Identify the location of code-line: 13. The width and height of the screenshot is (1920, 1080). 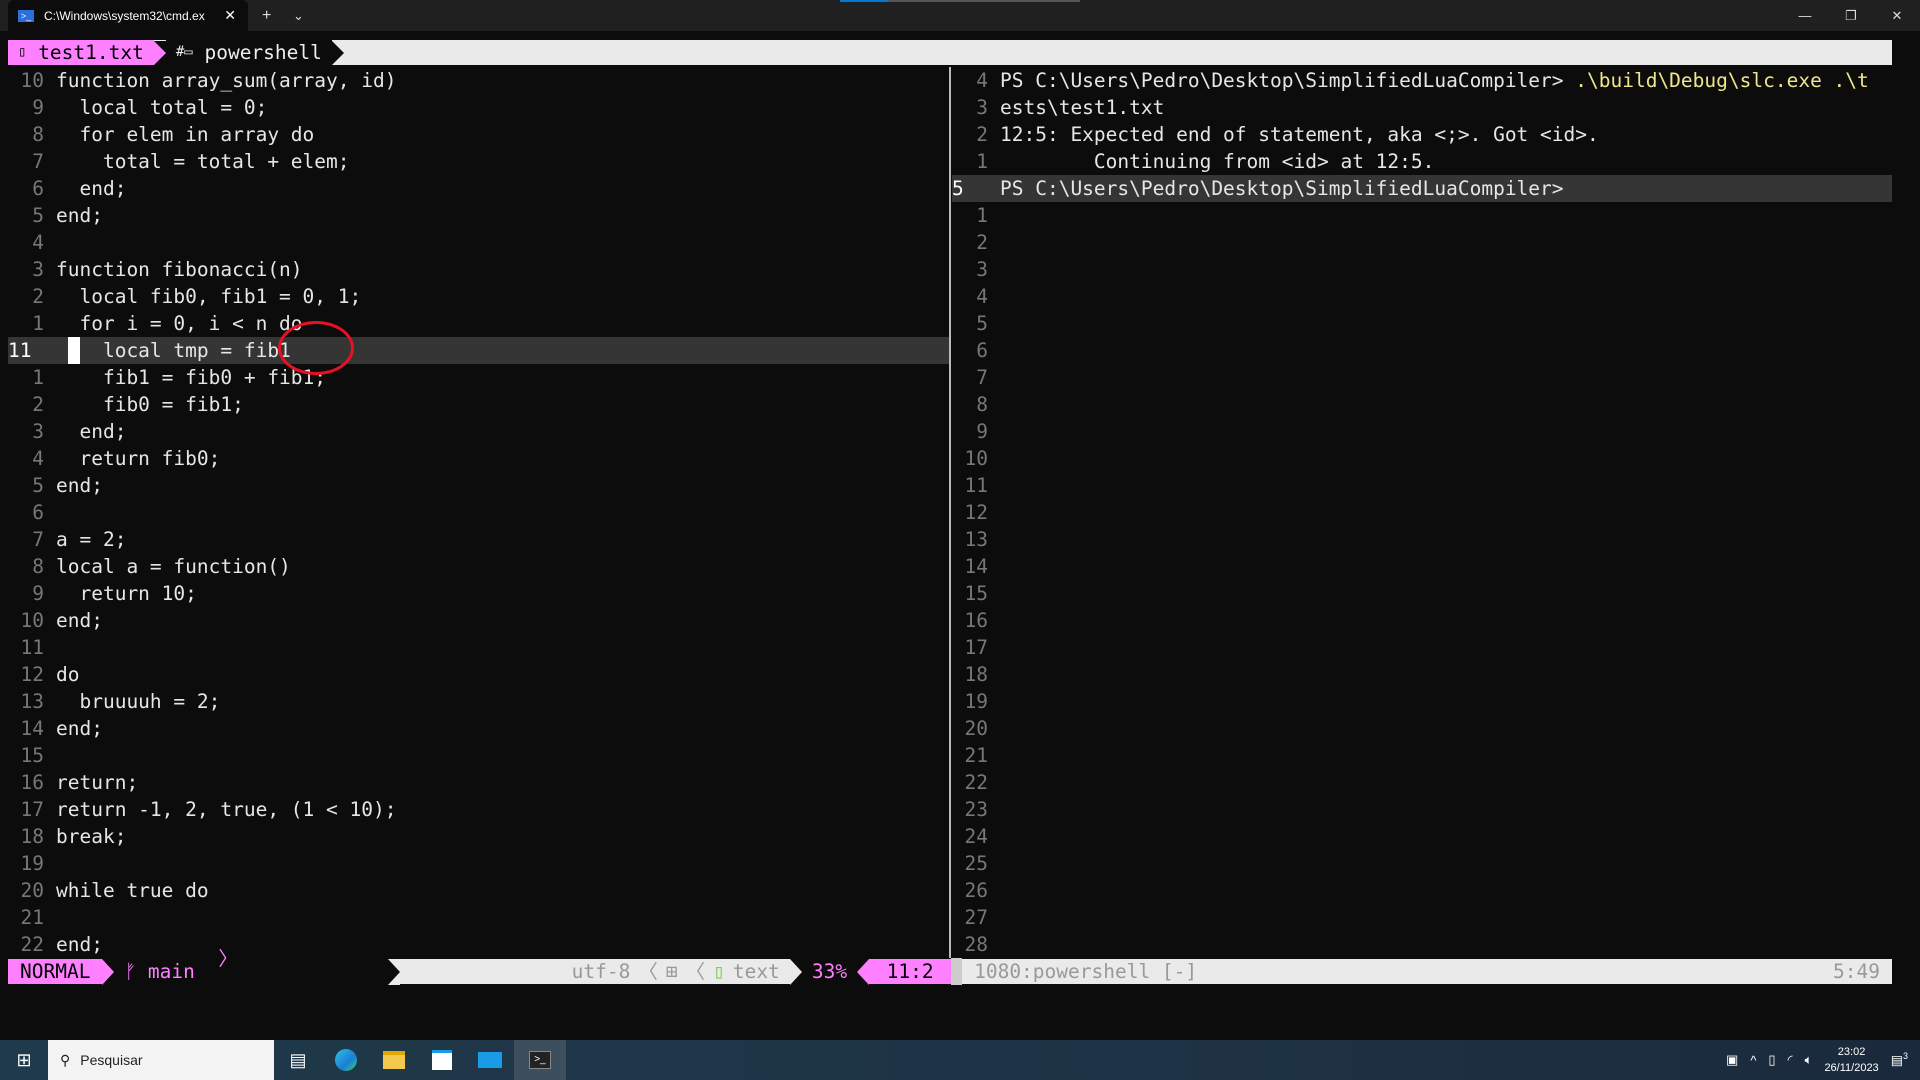
(1422, 539).